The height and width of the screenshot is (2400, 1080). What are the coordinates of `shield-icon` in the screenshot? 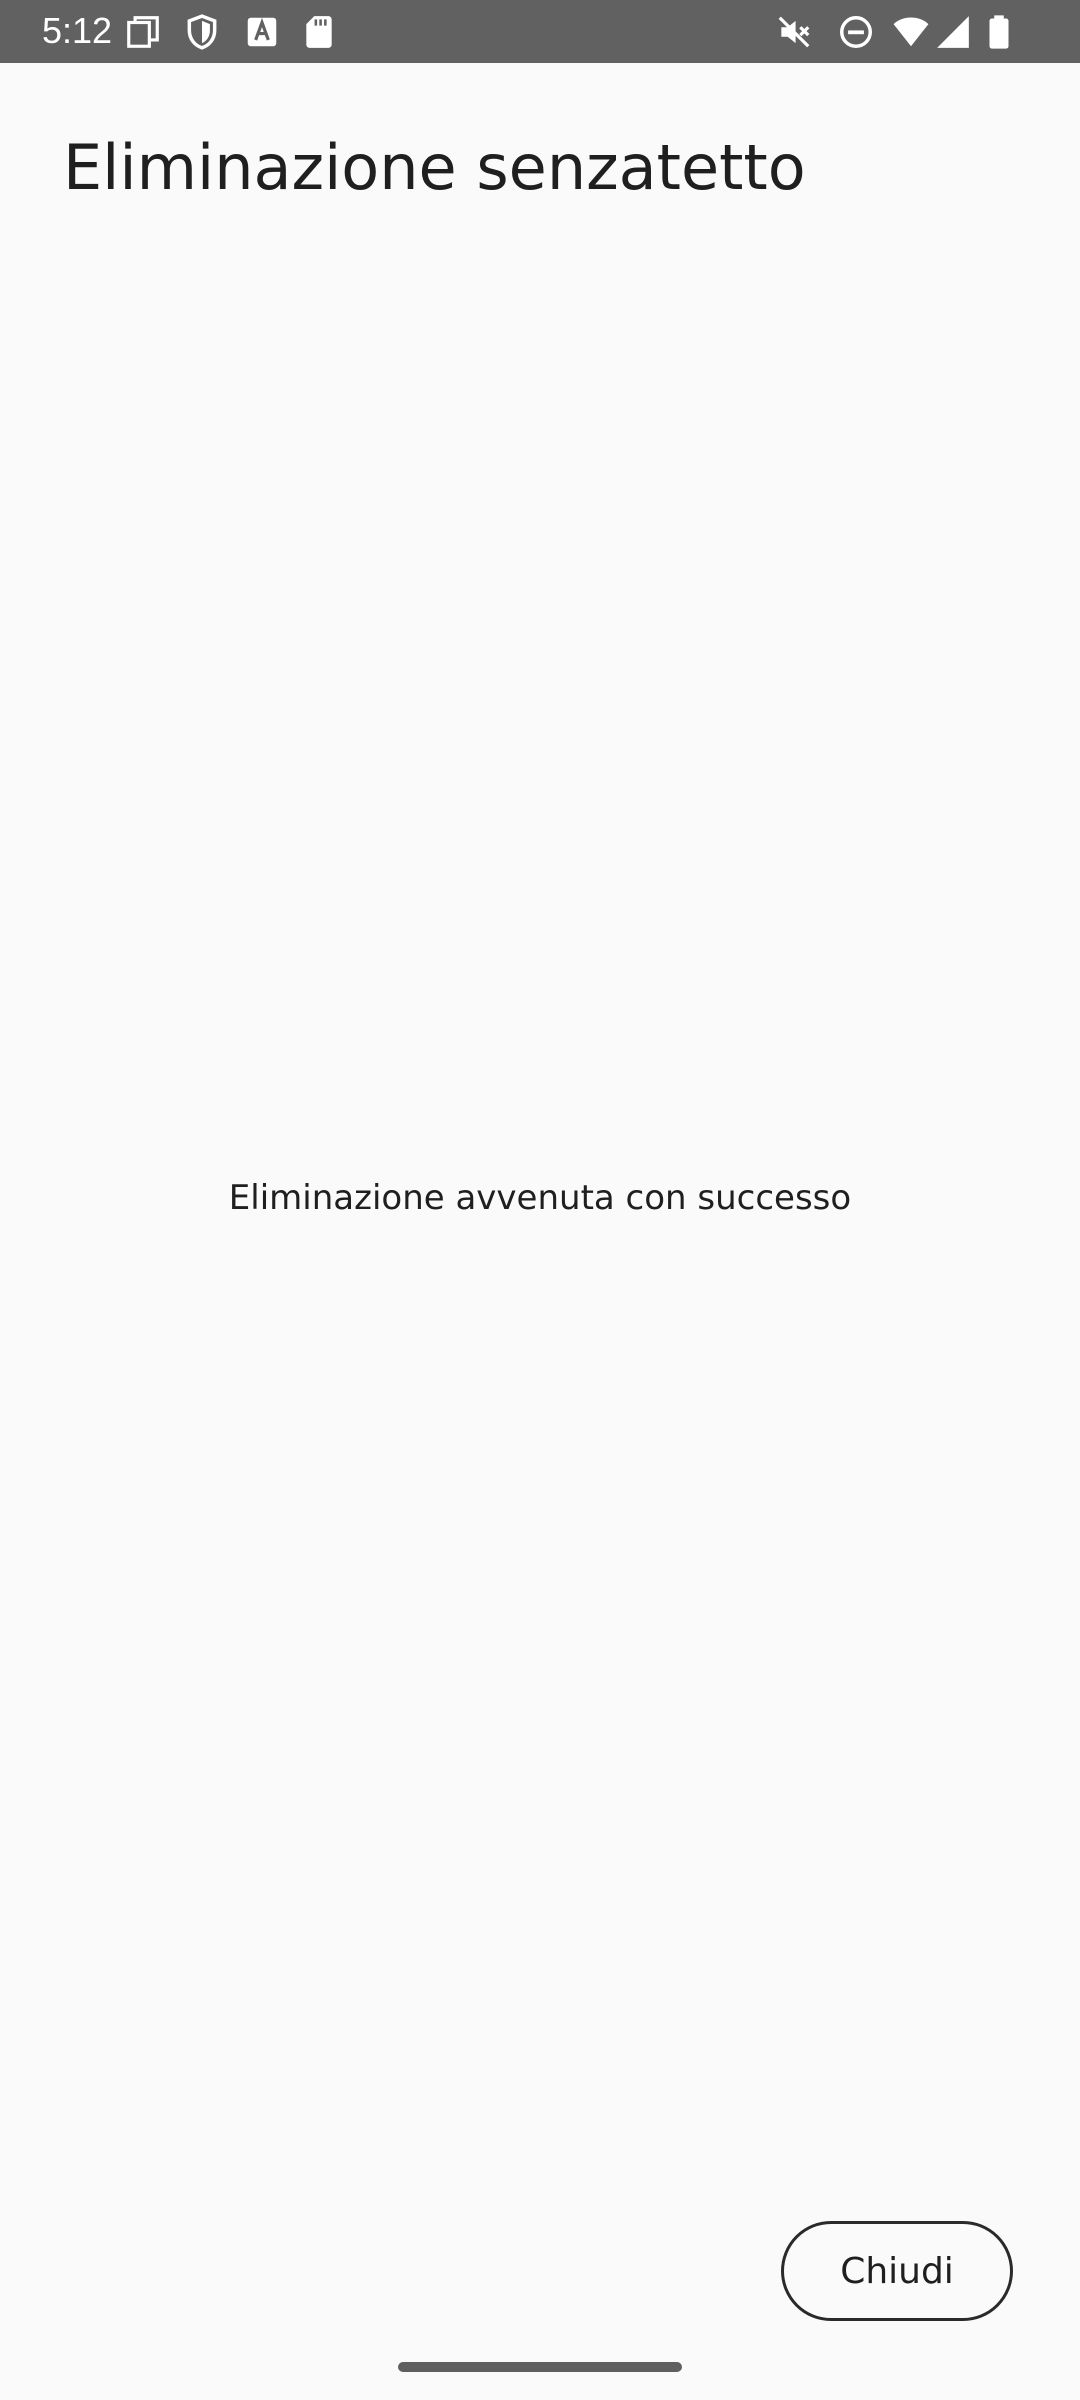 It's located at (202, 32).